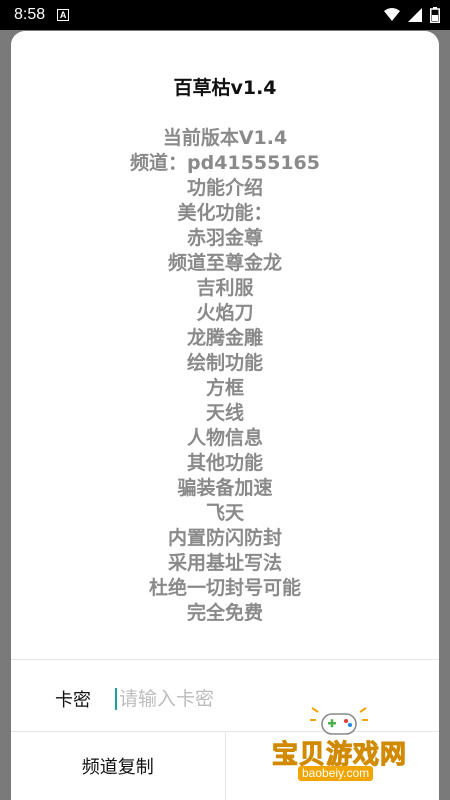 This screenshot has width=450, height=800. Describe the element at coordinates (224, 588) in the screenshot. I see `list-item: 杜绝一切封号可能` at that location.